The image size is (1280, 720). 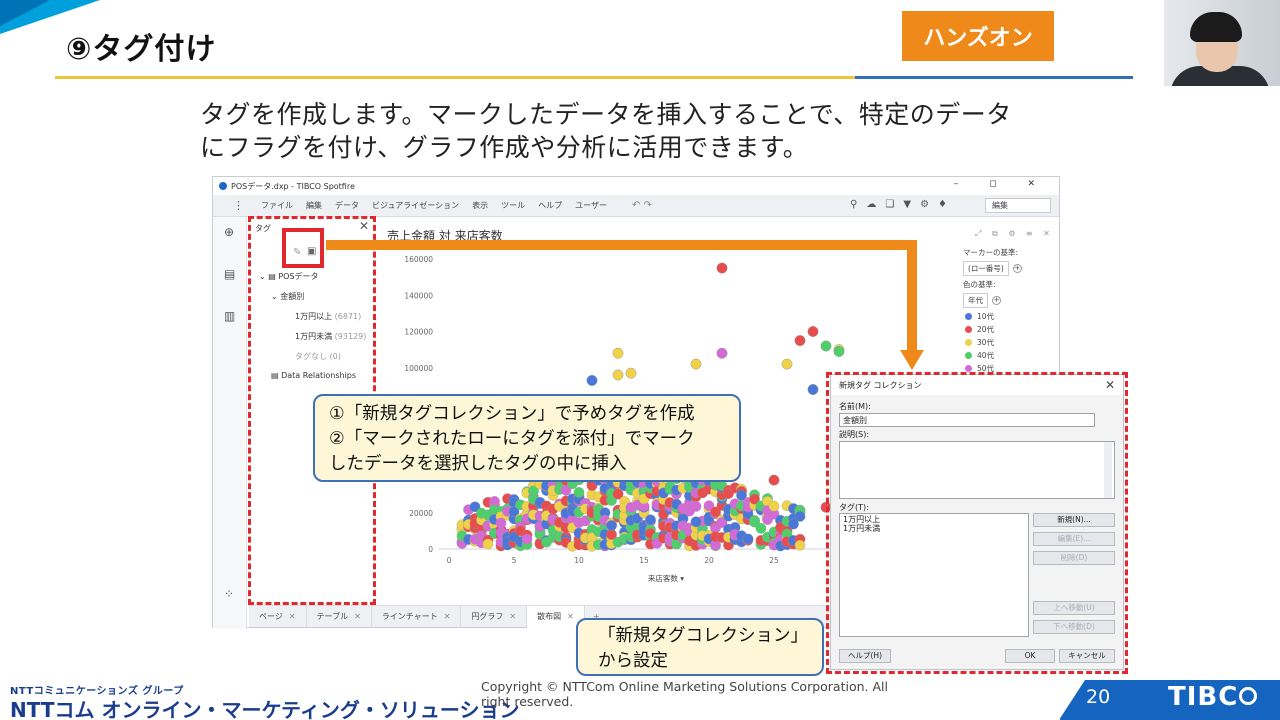 What do you see at coordinates (979, 284) in the screenshot?
I see `legend-color-title: 色の基準:` at bounding box center [979, 284].